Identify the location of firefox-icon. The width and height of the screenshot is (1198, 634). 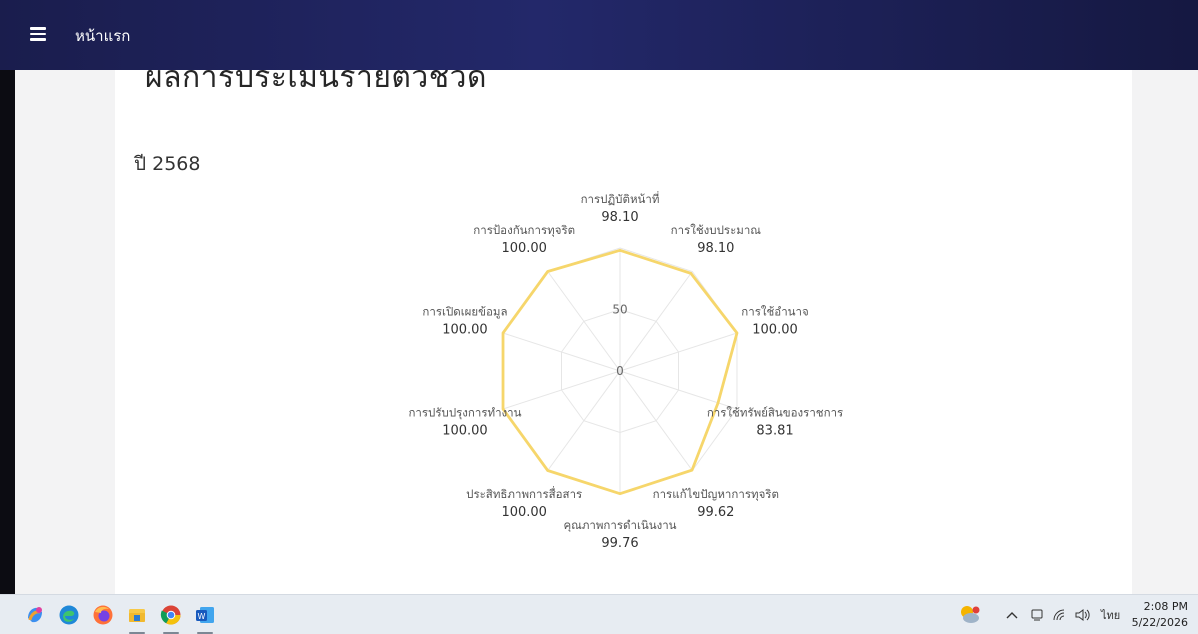
(103, 615).